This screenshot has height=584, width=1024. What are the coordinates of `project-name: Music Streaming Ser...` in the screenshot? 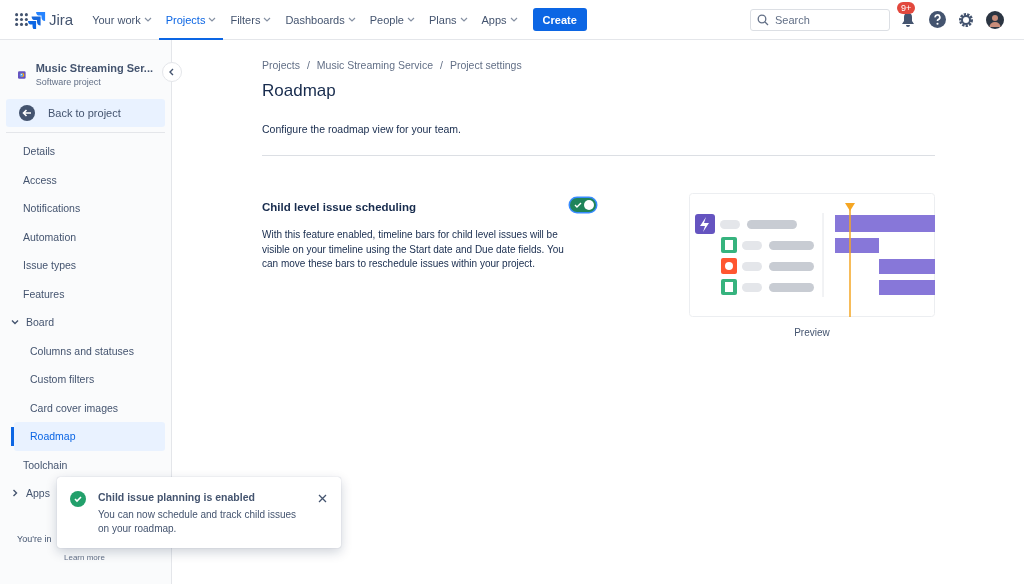 It's located at (94, 68).